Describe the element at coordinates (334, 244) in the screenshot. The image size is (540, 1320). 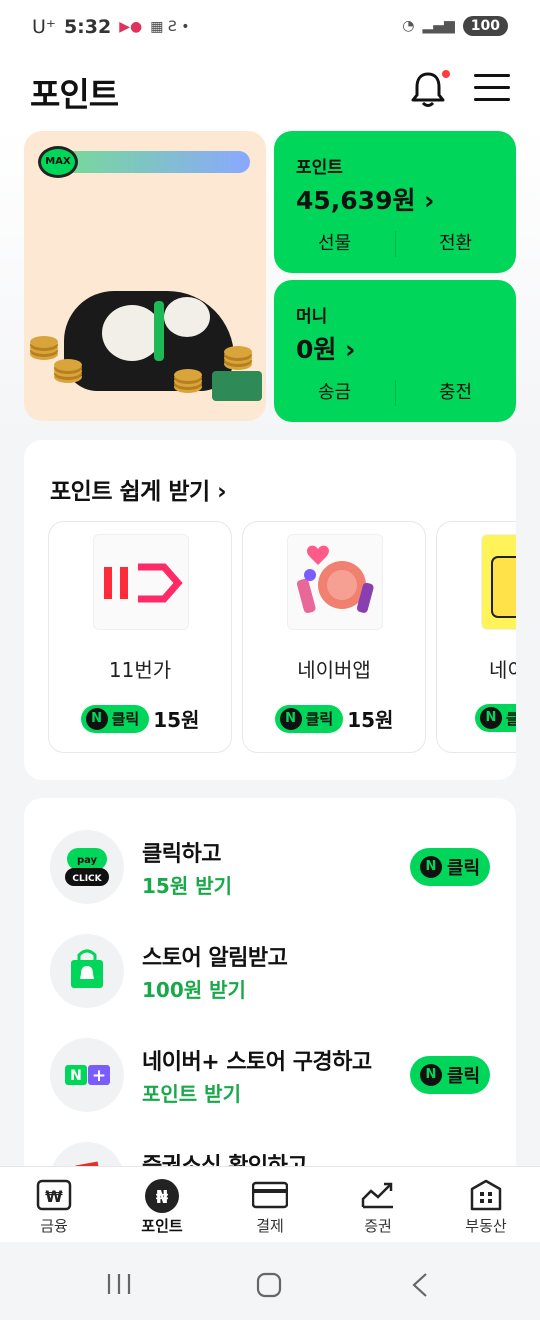
I see `gift-button: 선물` at that location.